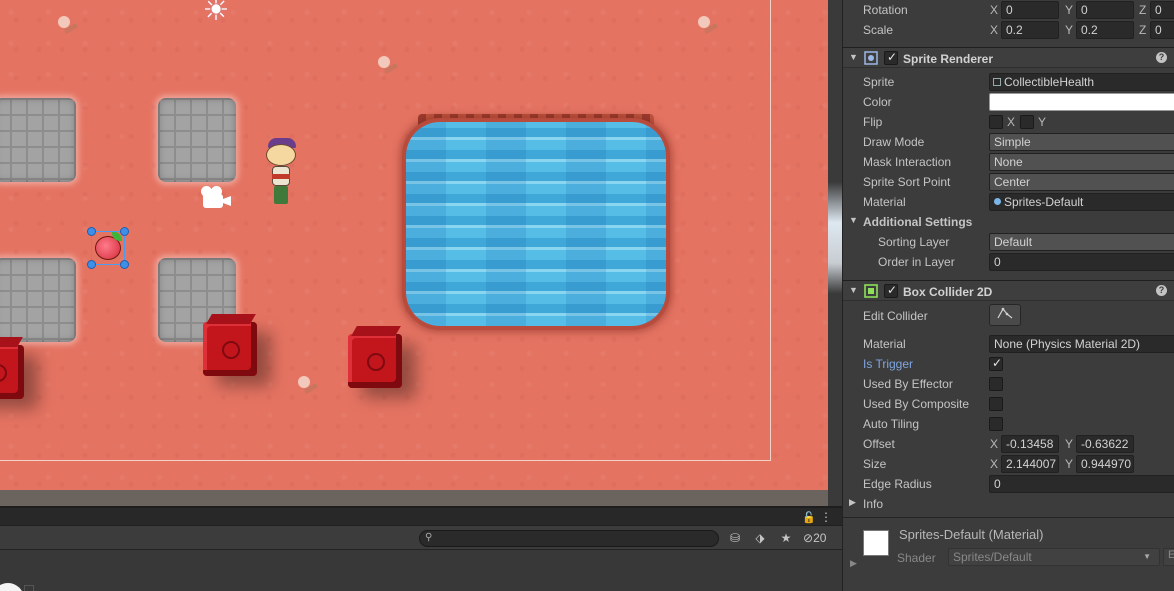 The width and height of the screenshot is (1174, 591). I want to click on lock-icon: 🔓, so click(809, 517).